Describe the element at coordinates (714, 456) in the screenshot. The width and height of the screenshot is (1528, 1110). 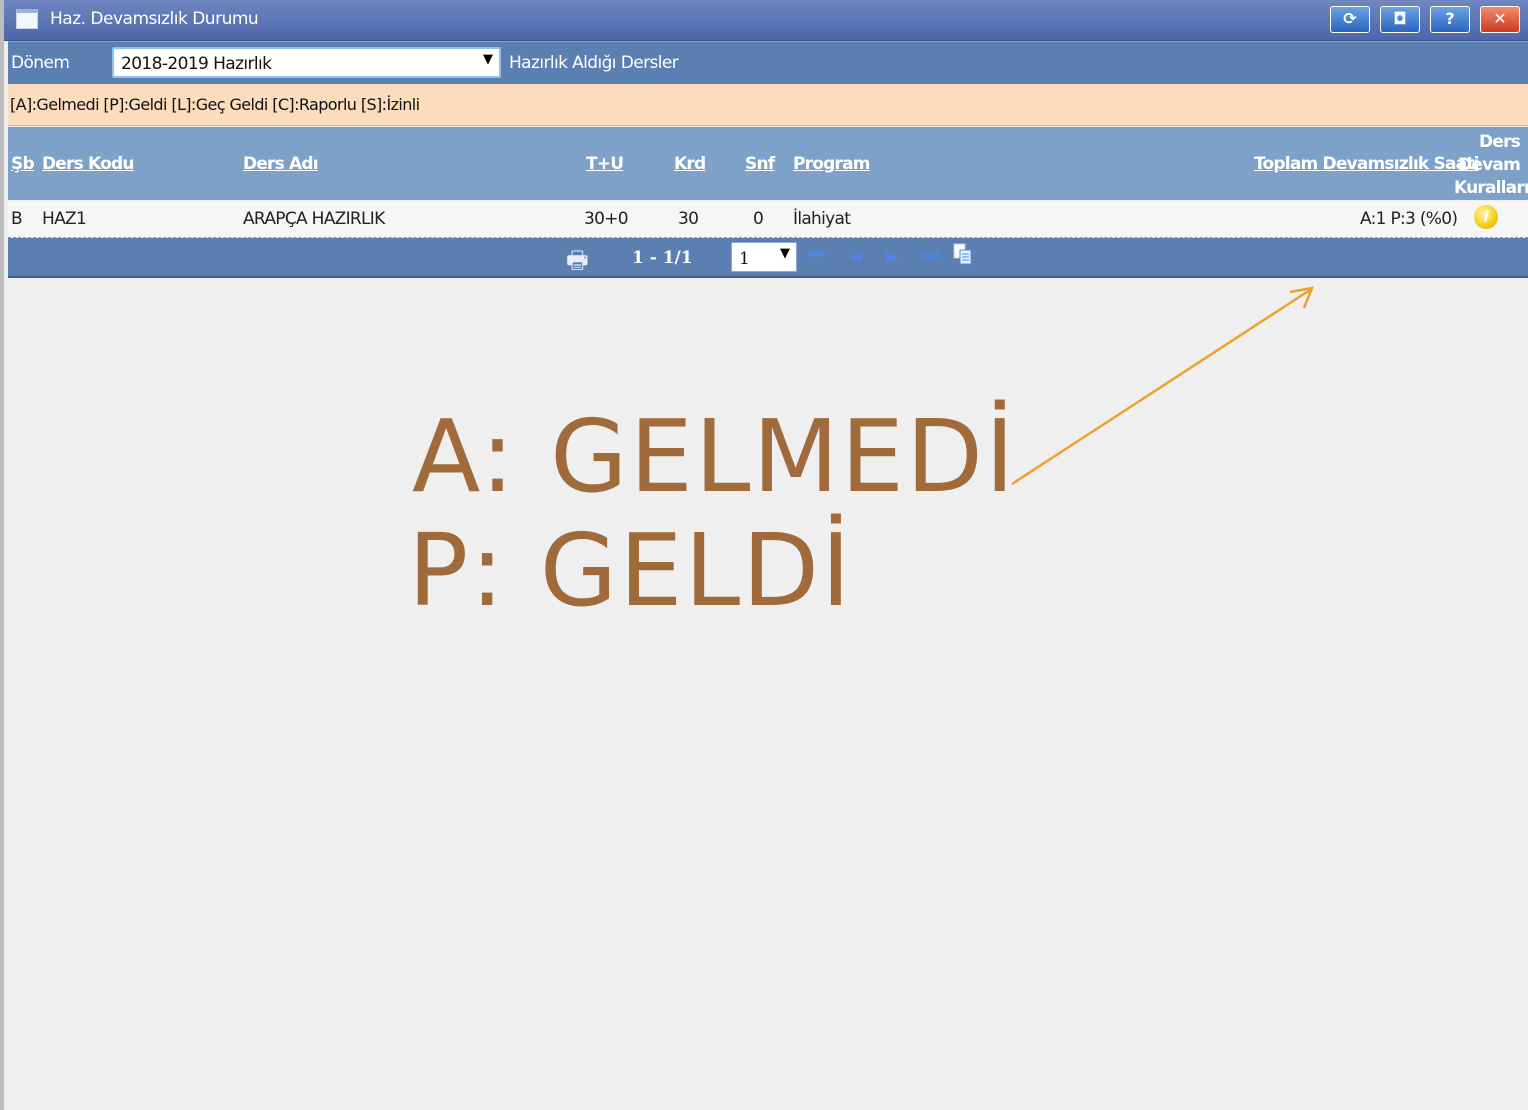
I see `annotation-gelmedi: A: GELMEDİ` at that location.